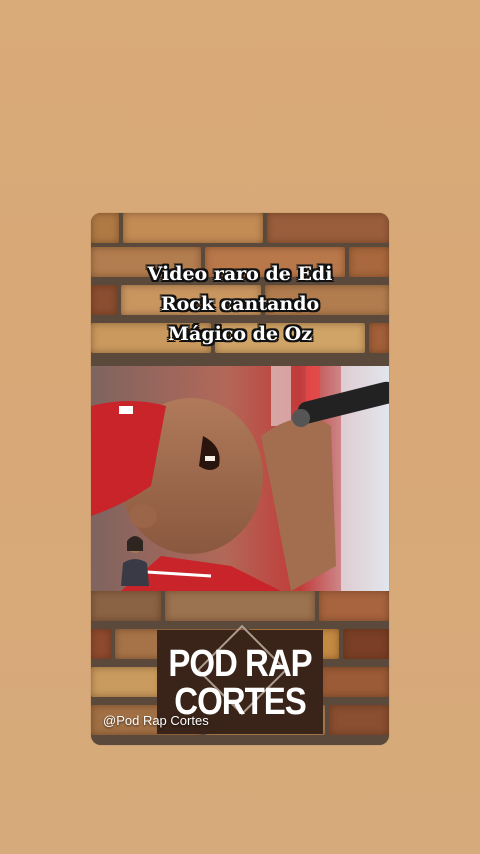  I want to click on pod-rap-cortes-logo: POD RAP CORTES, so click(240, 679).